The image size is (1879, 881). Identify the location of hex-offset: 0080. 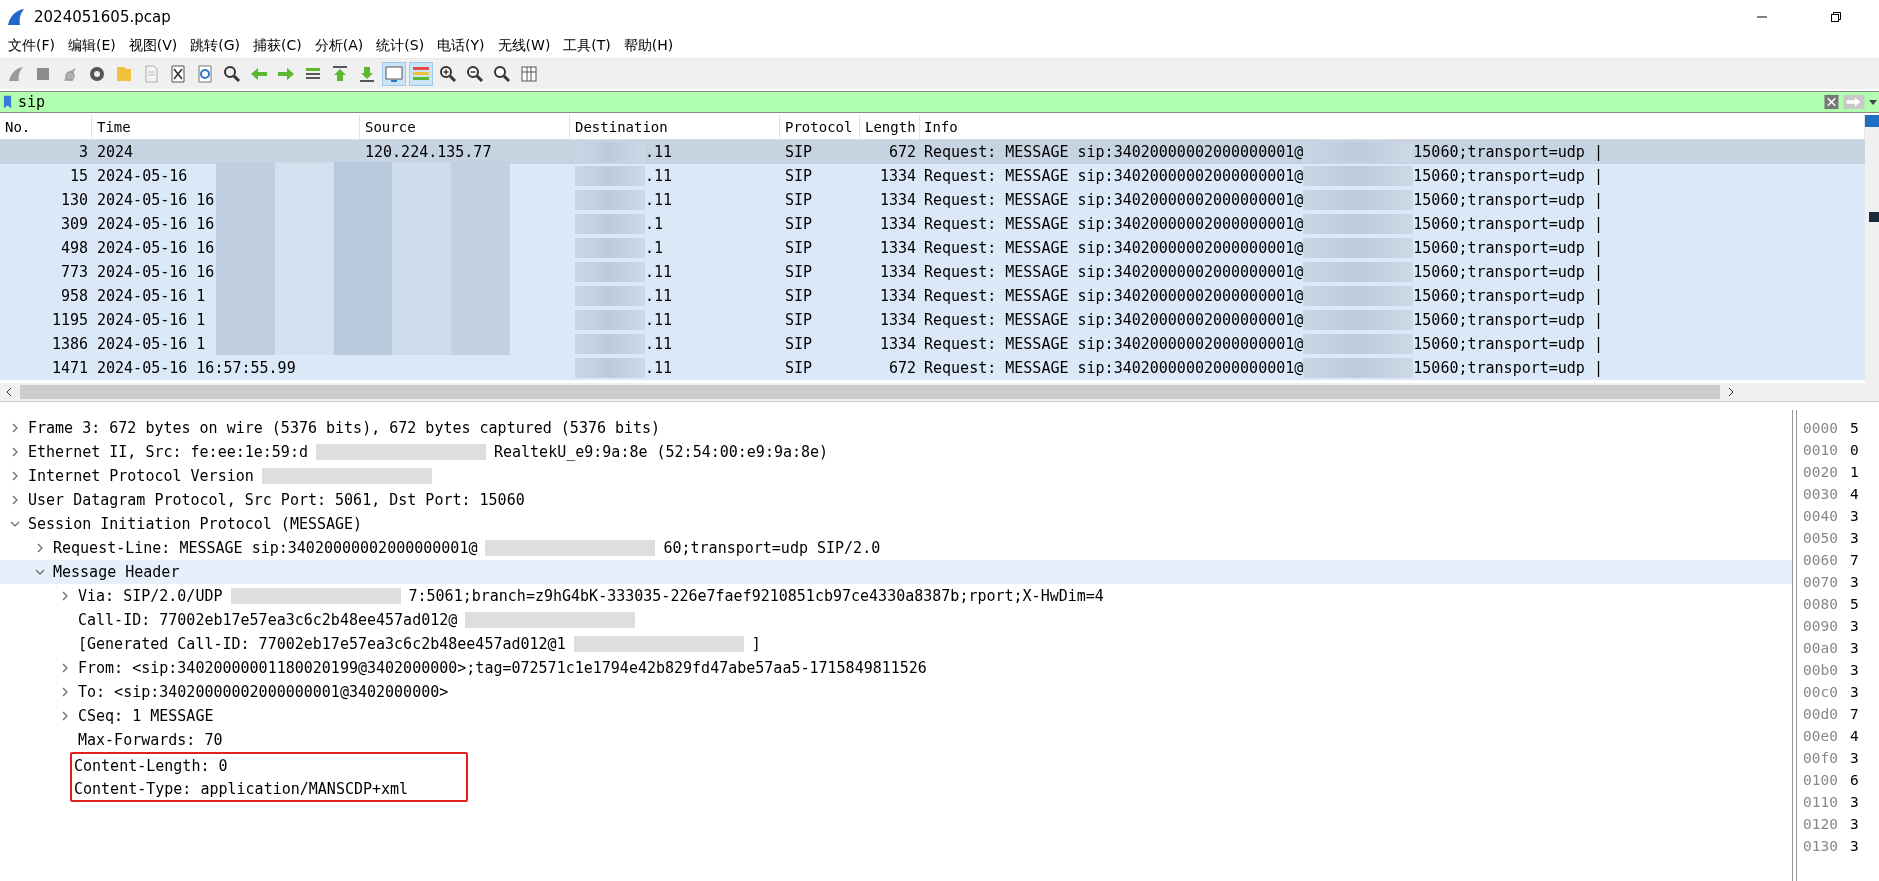
(1820, 605).